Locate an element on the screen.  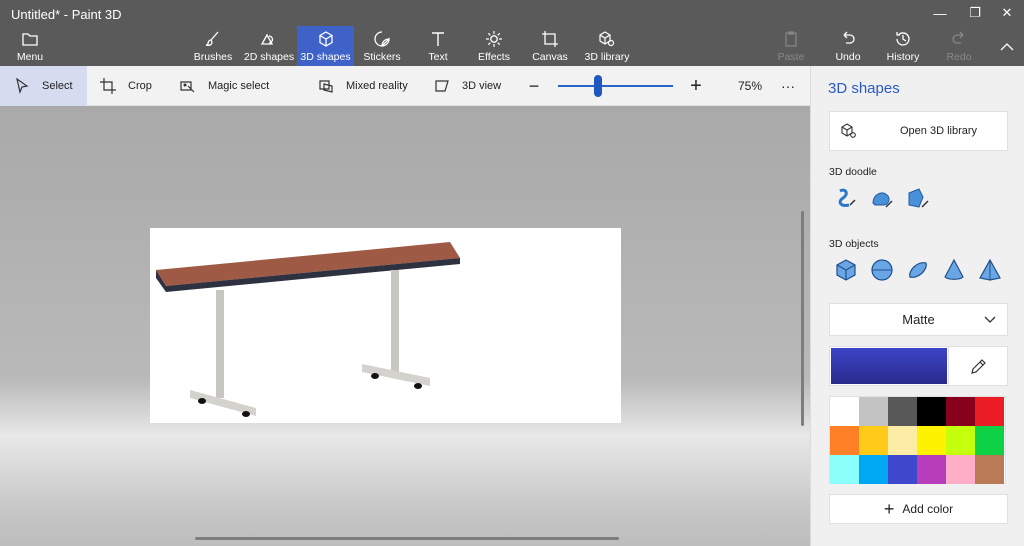
tab-text: Text is located at coordinates (438, 46).